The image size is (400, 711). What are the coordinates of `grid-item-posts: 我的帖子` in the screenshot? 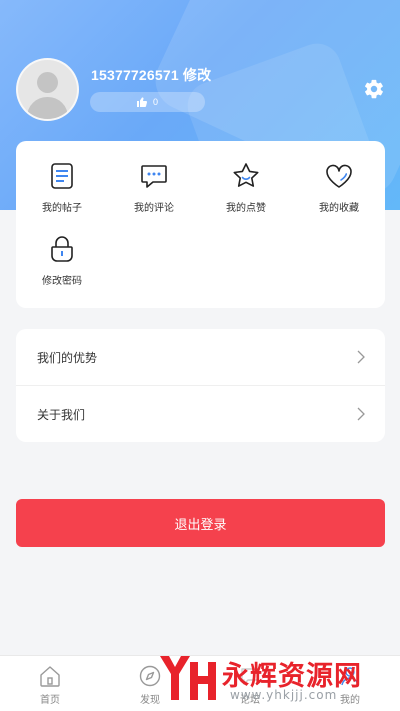 It's located at (62, 196).